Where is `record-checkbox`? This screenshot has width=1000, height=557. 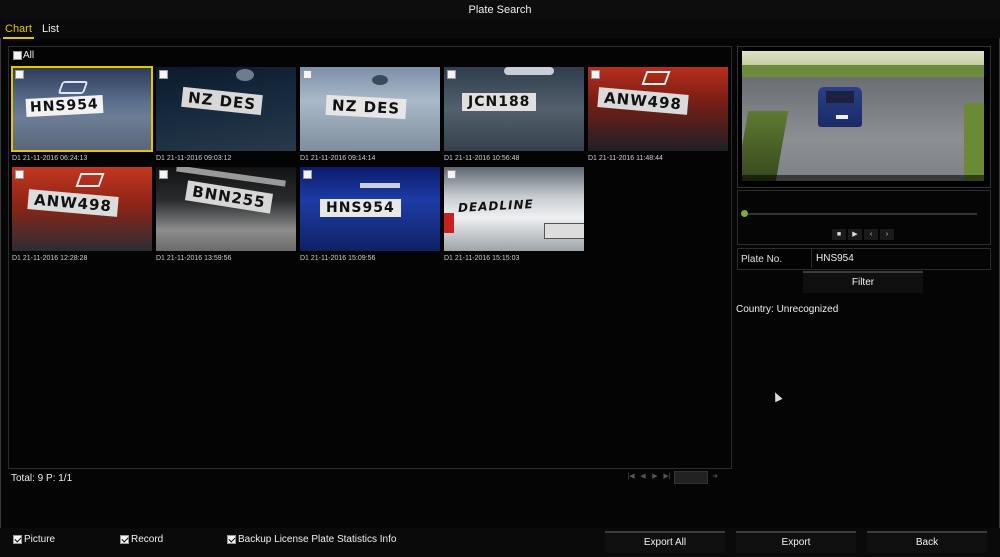 record-checkbox is located at coordinates (124, 539).